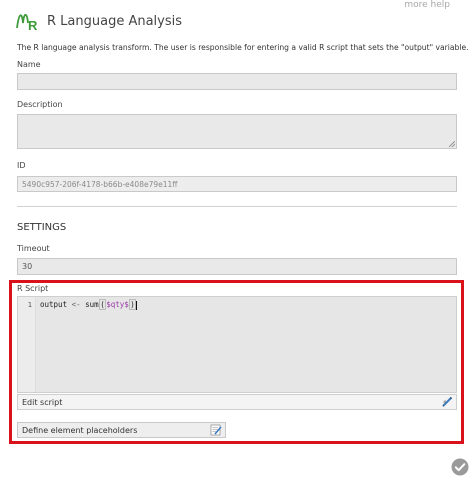 The height and width of the screenshot is (493, 474). Describe the element at coordinates (115, 21) in the screenshot. I see `page-title: R Language Analysis` at that location.